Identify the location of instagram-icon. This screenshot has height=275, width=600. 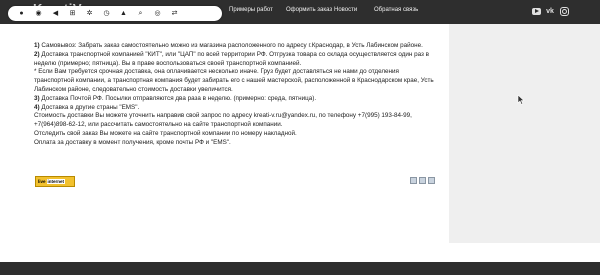
(564, 11).